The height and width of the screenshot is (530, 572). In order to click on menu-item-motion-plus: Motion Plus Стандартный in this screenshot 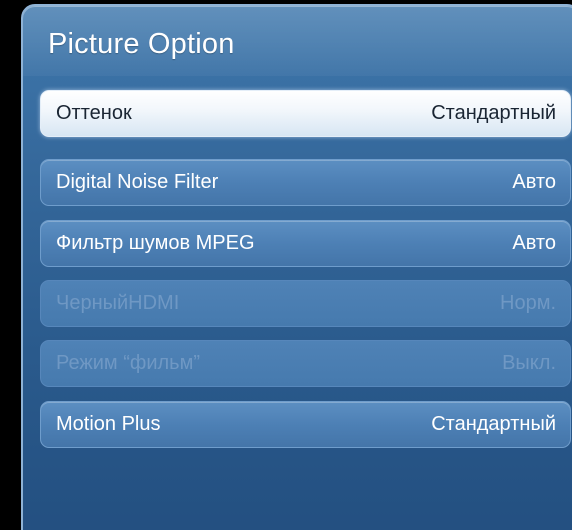, I will do `click(305, 424)`.